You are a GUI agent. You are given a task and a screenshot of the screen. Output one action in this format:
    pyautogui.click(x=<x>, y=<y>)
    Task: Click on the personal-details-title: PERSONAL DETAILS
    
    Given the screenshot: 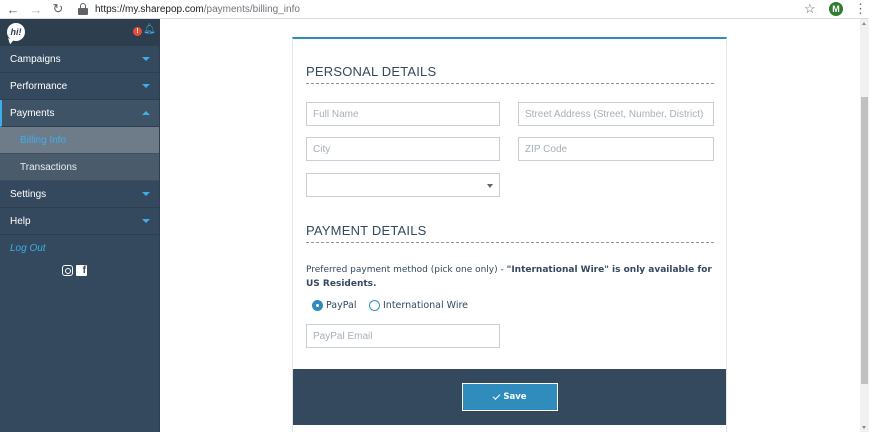 What is the action you would take?
    pyautogui.click(x=371, y=71)
    